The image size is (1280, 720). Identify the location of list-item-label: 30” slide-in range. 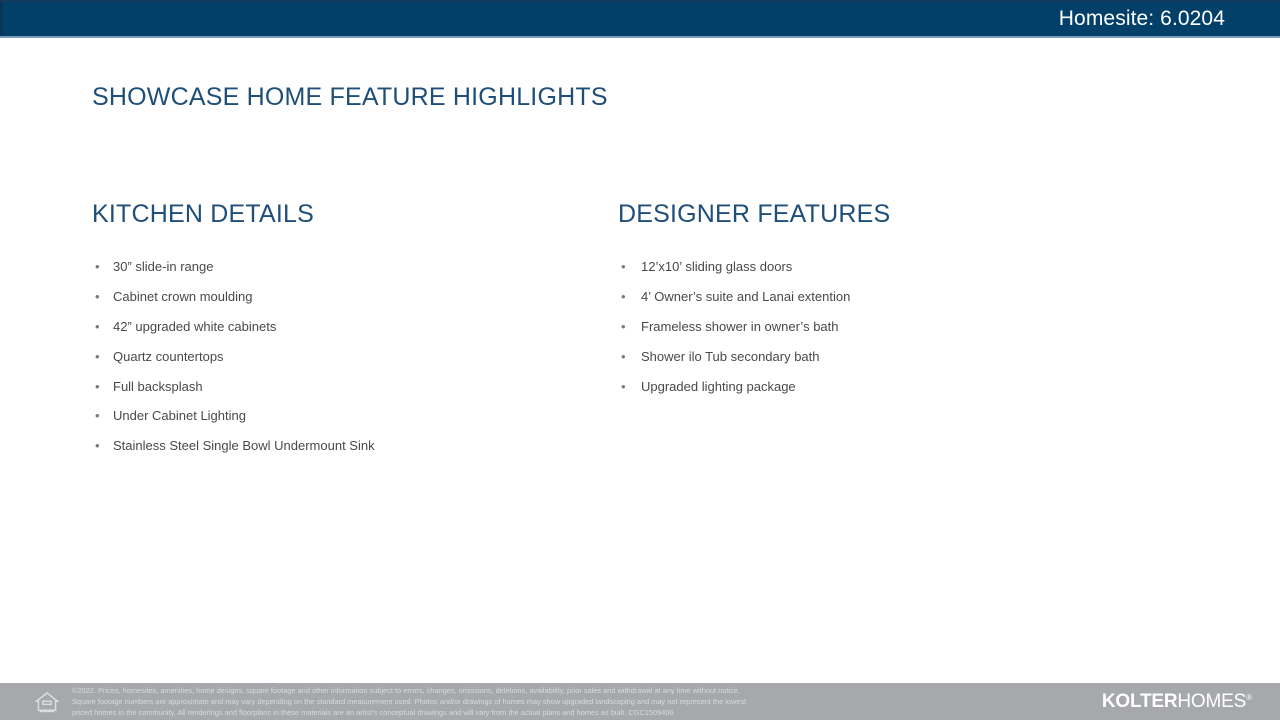
(163, 266).